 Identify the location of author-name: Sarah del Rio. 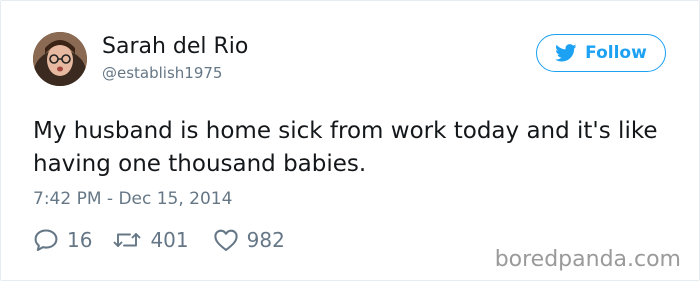
(175, 47).